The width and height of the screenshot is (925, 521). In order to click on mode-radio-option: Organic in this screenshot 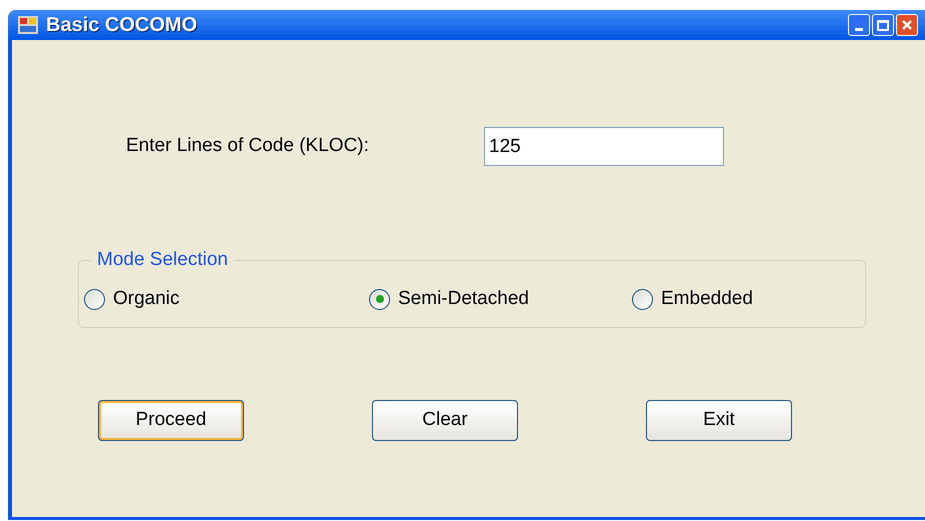, I will do `click(226, 299)`.